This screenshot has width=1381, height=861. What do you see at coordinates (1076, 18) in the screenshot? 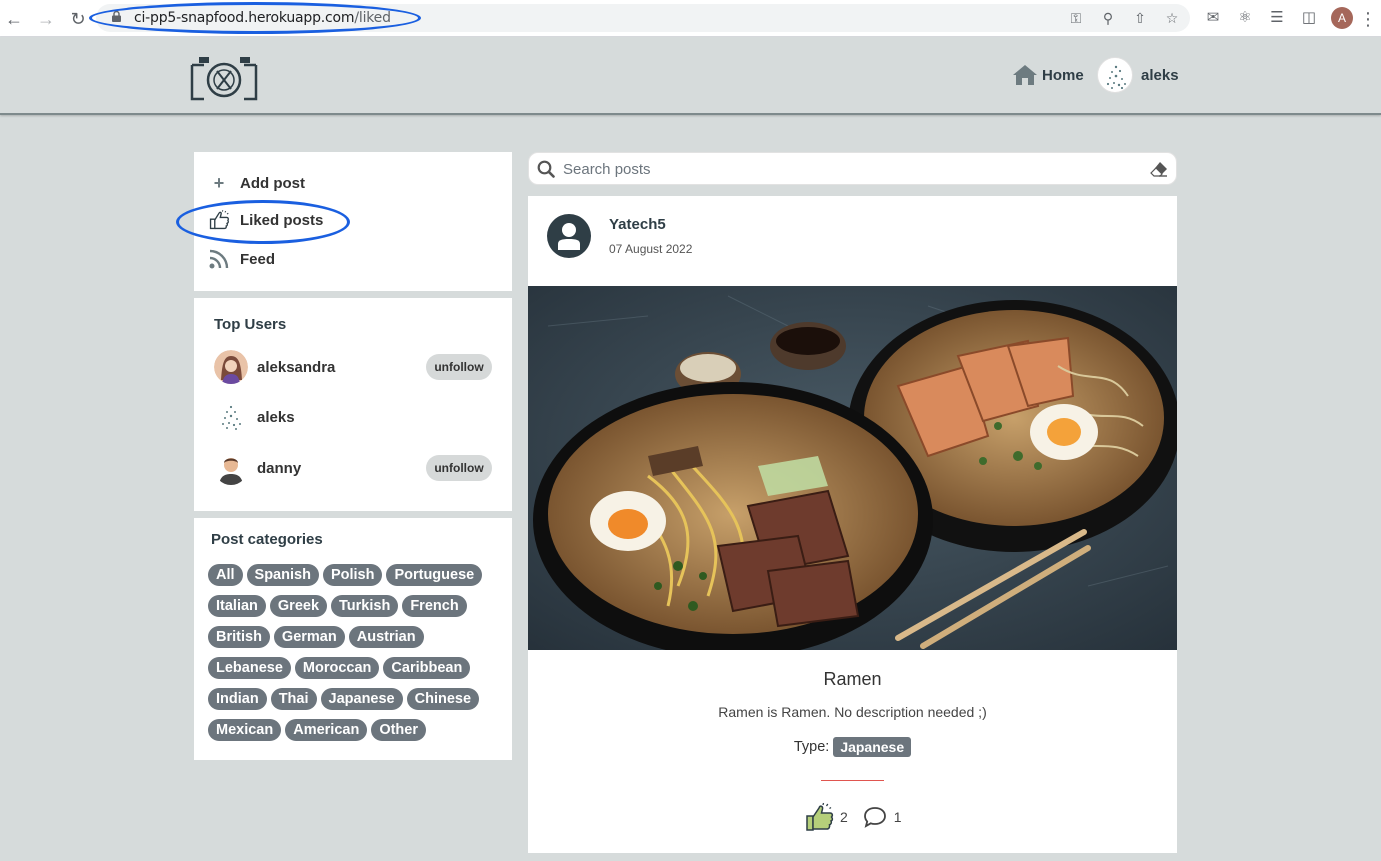
I see `key-icon: ⚿` at bounding box center [1076, 18].